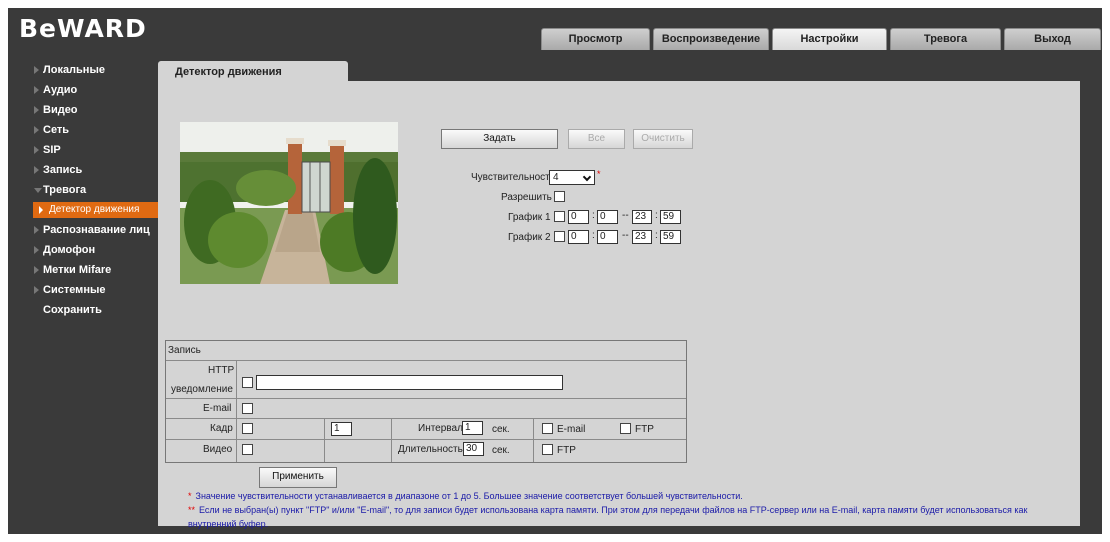  What do you see at coordinates (547, 428) in the screenshot?
I see `frame-email-checkbox` at bounding box center [547, 428].